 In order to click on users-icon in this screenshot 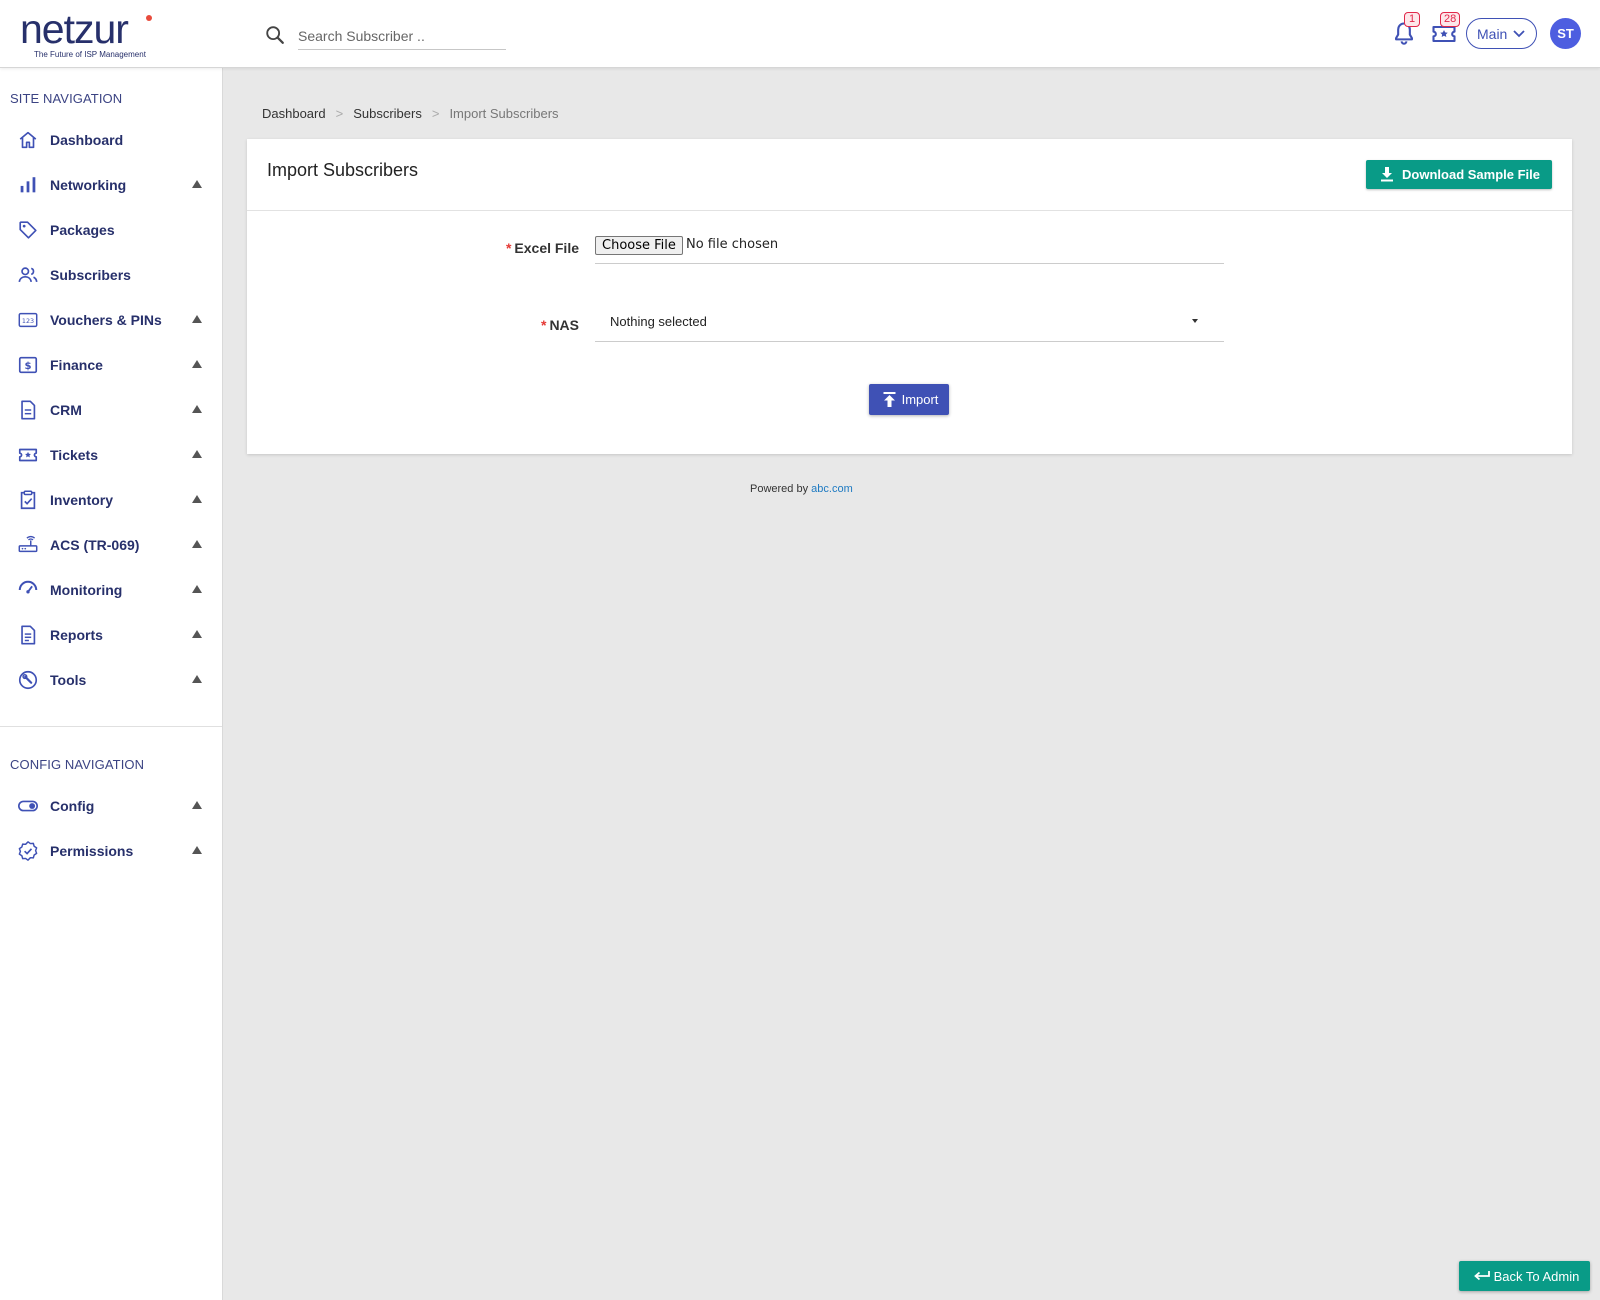, I will do `click(28, 275)`.